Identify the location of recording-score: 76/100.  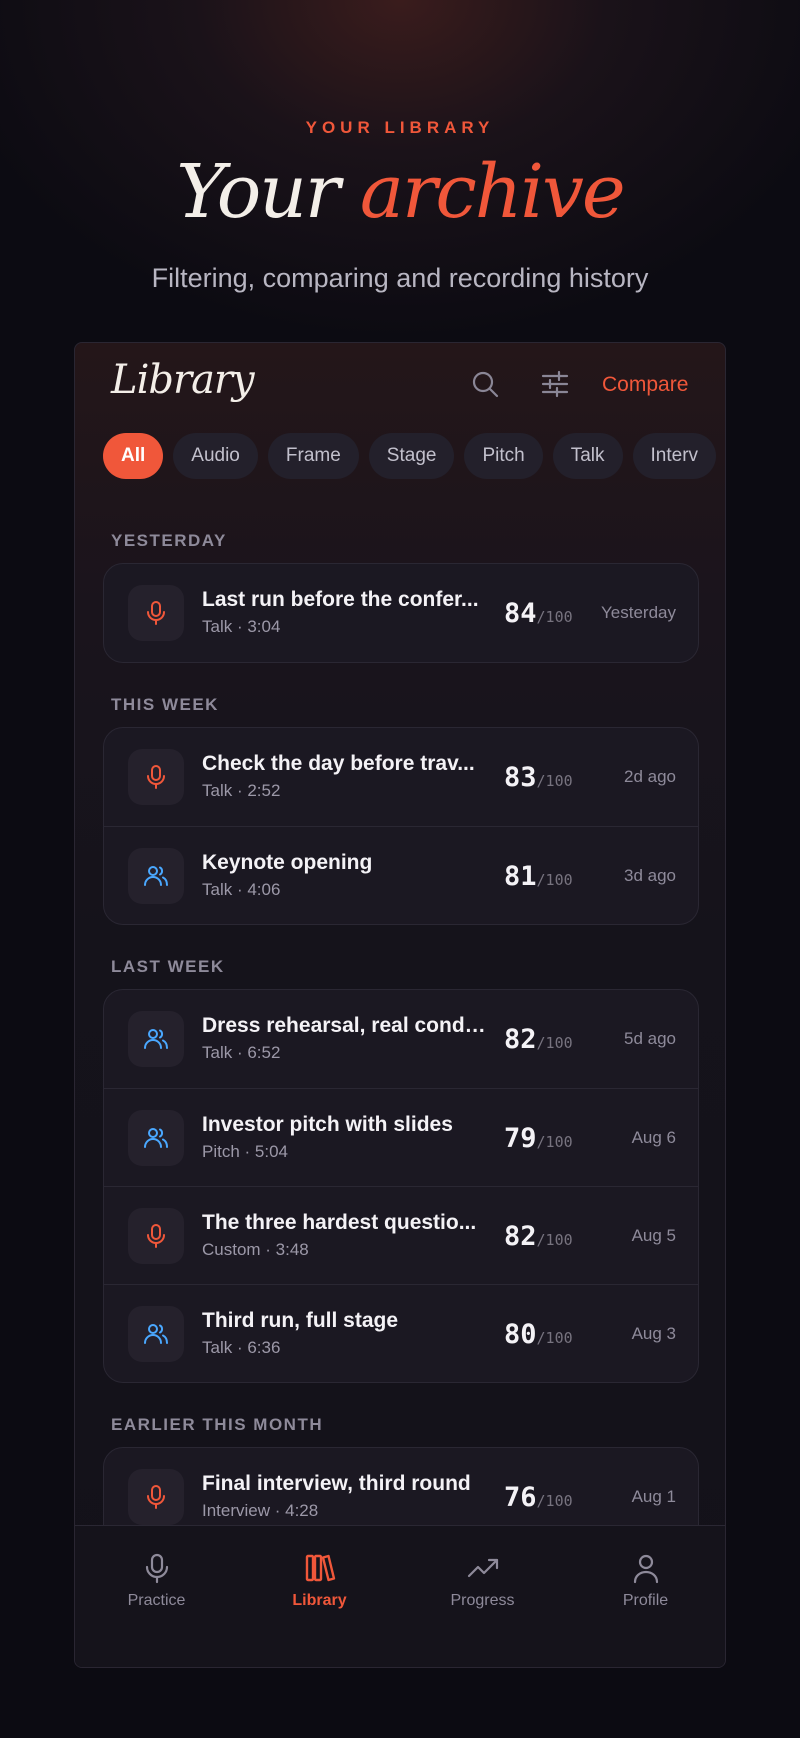
(538, 1497).